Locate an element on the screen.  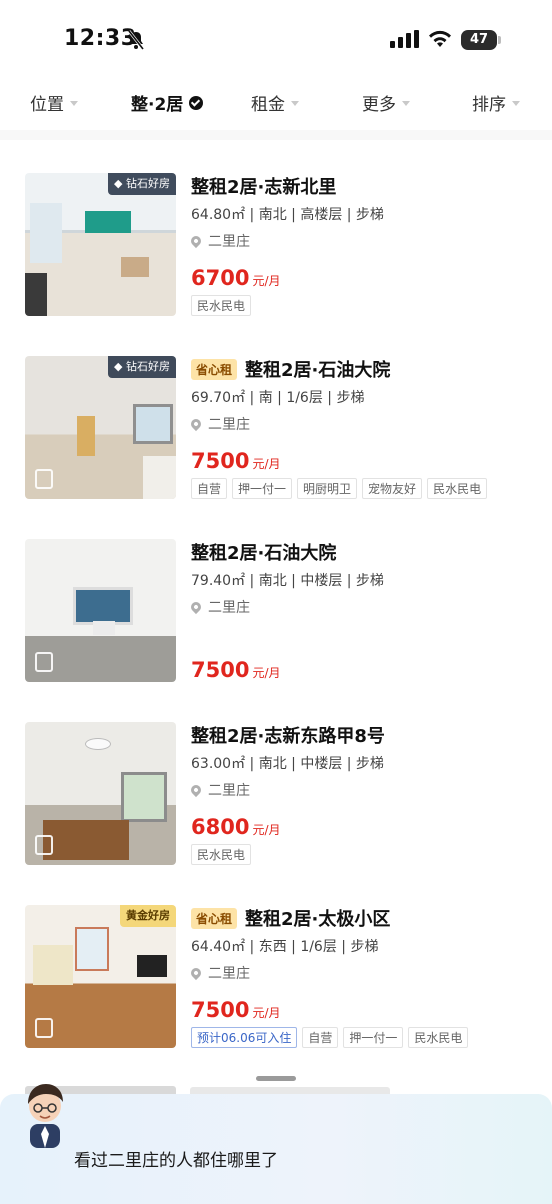
filter-layout: 整·2居 is located at coordinates (167, 102).